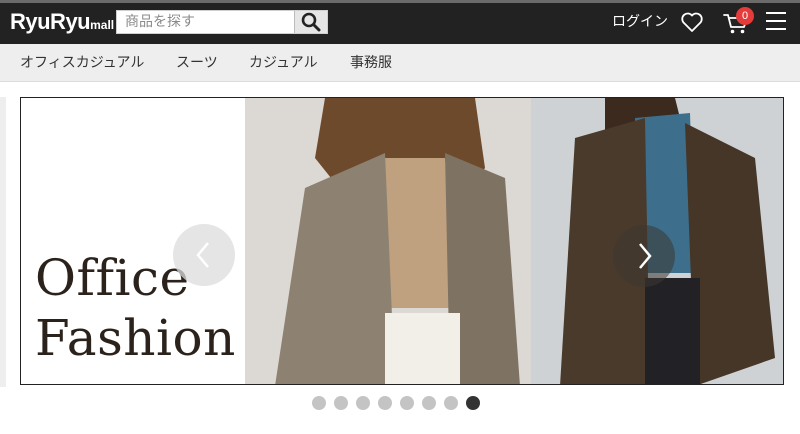  Describe the element at coordinates (692, 22) in the screenshot. I see `heart-icon` at that location.